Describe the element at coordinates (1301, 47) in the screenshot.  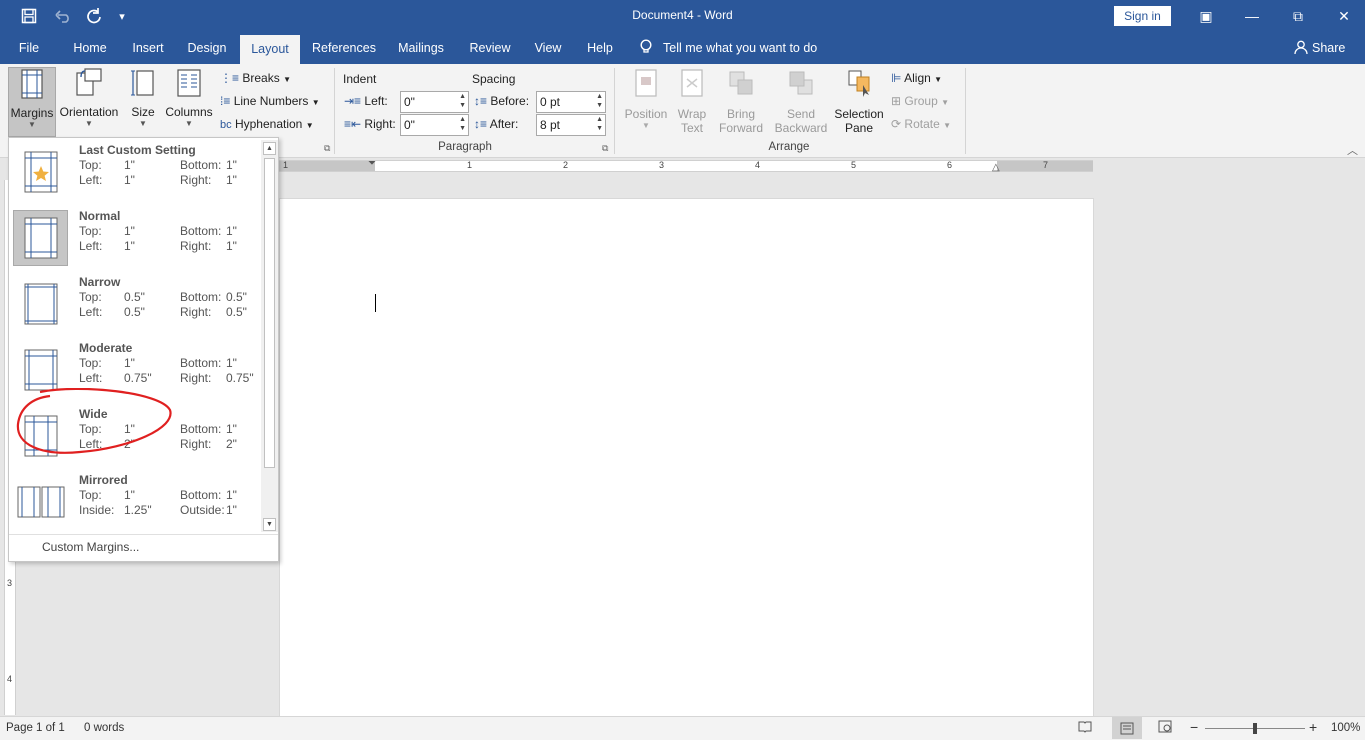
I see `person-icon` at that location.